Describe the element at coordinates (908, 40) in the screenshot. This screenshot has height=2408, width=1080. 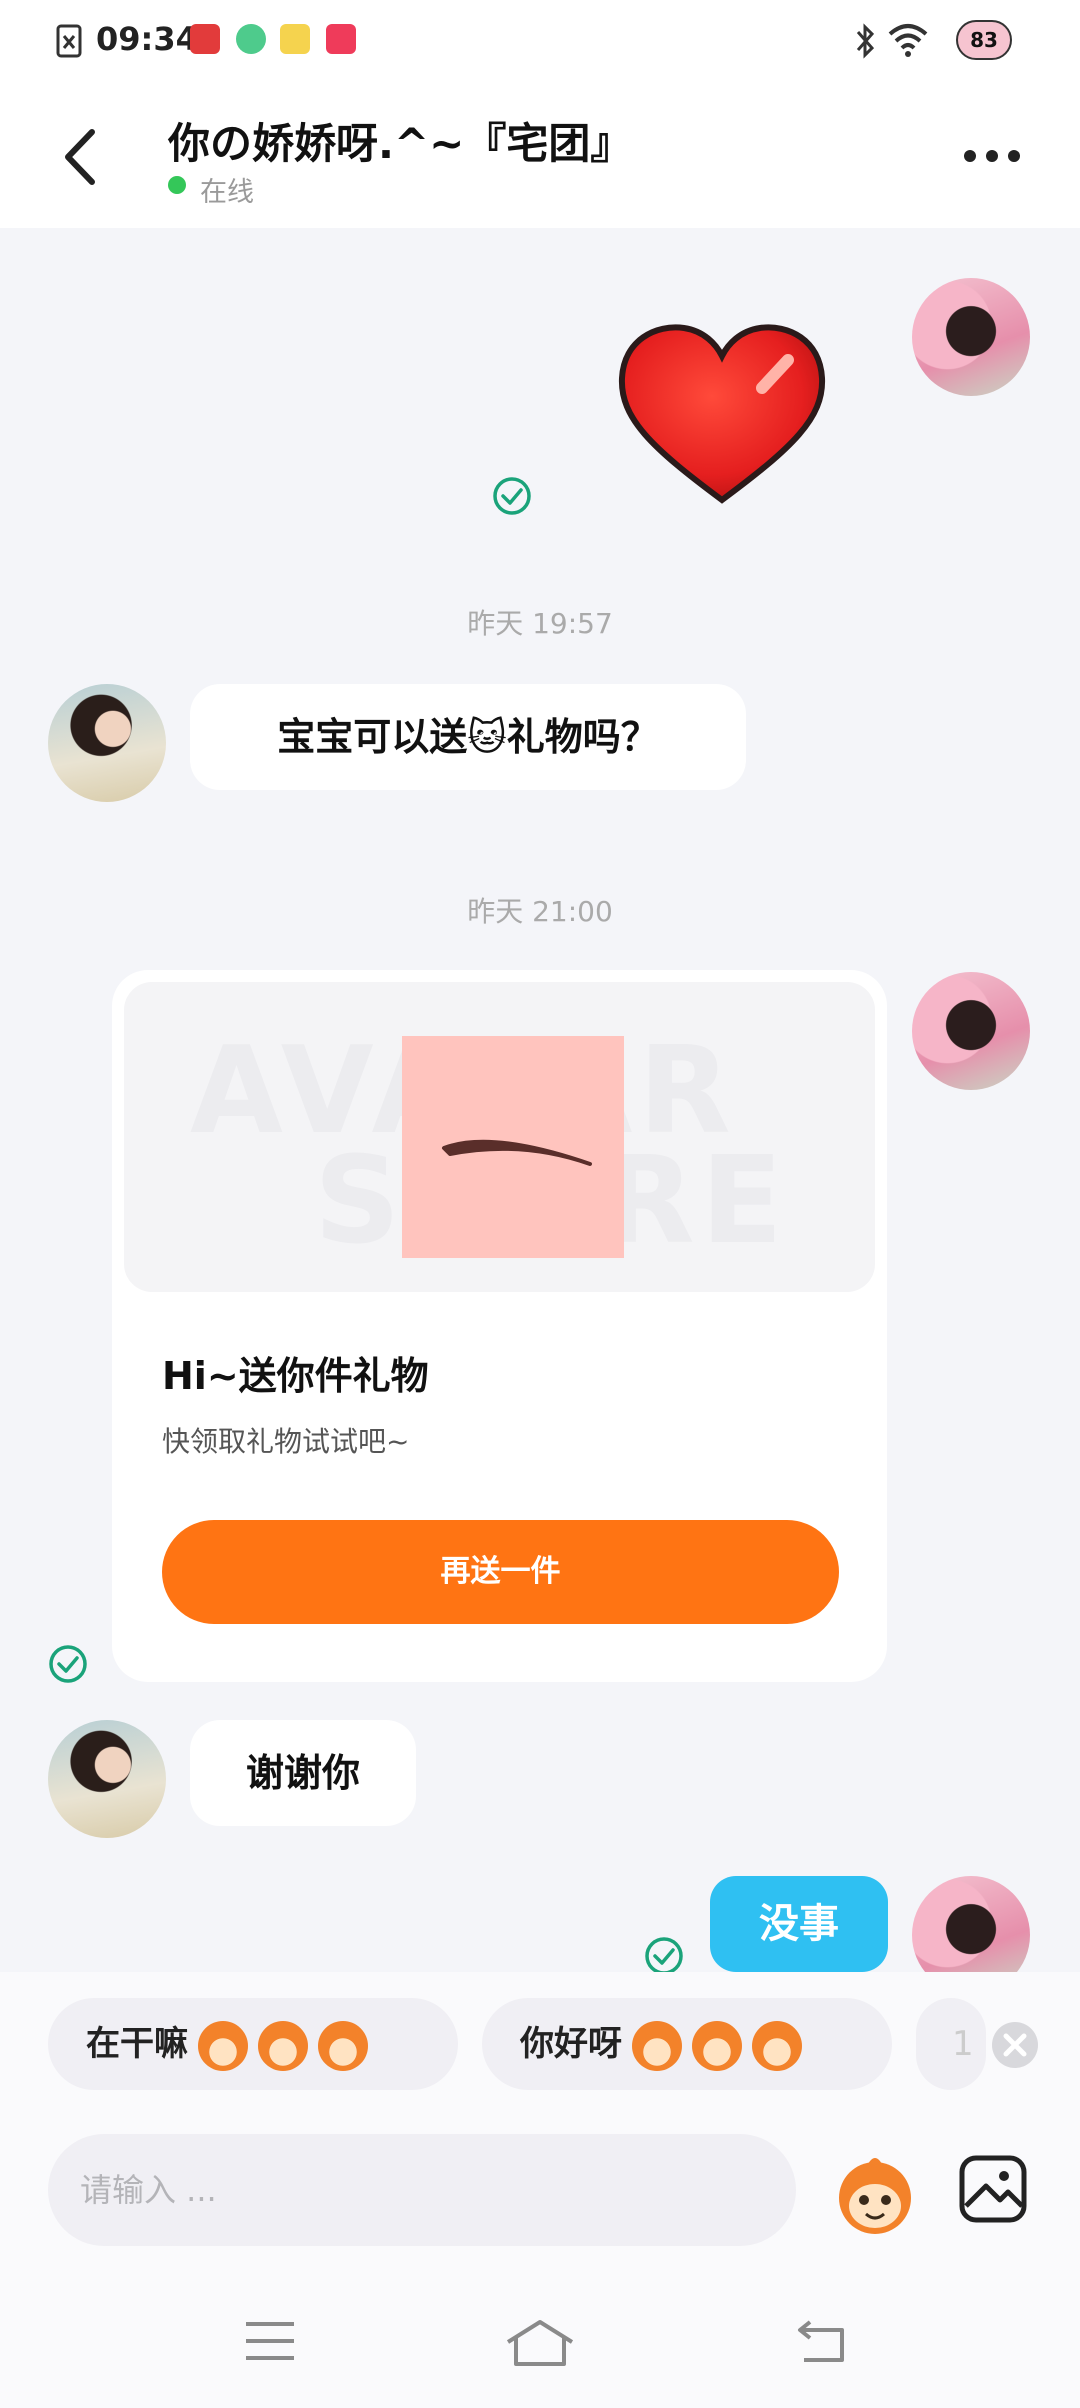
I see `wifi-icon` at that location.